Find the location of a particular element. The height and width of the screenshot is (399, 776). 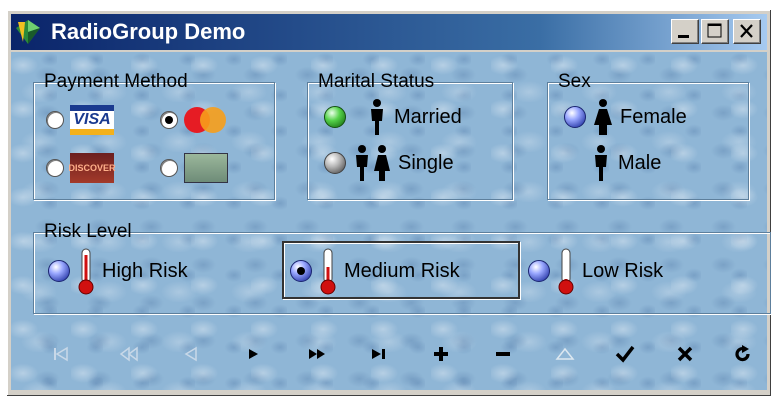

payment-option-visa: VISA is located at coordinates (80, 120).